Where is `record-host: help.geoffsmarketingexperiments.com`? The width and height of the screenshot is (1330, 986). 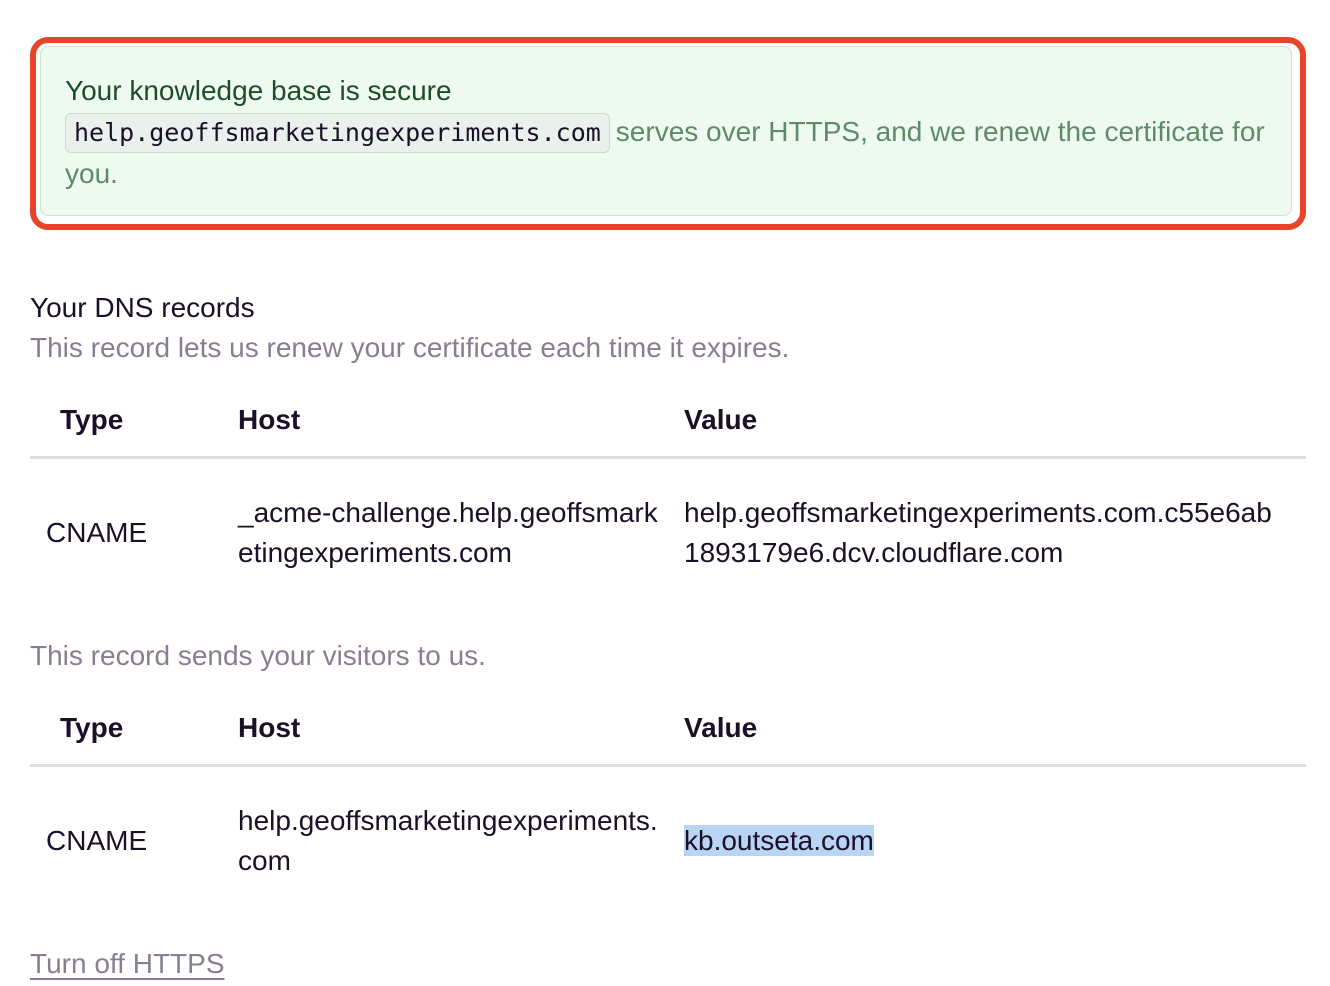 record-host: help.geoffsmarketingexperiments.com is located at coordinates (448, 841).